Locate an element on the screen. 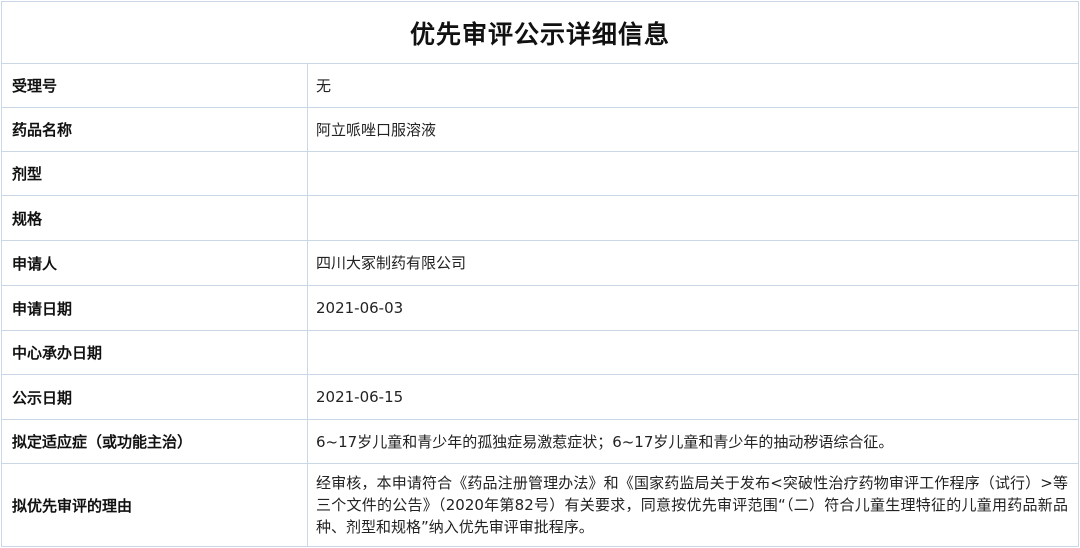 This screenshot has height=548, width=1080. label-applicant: 申请人 is located at coordinates (154, 263).